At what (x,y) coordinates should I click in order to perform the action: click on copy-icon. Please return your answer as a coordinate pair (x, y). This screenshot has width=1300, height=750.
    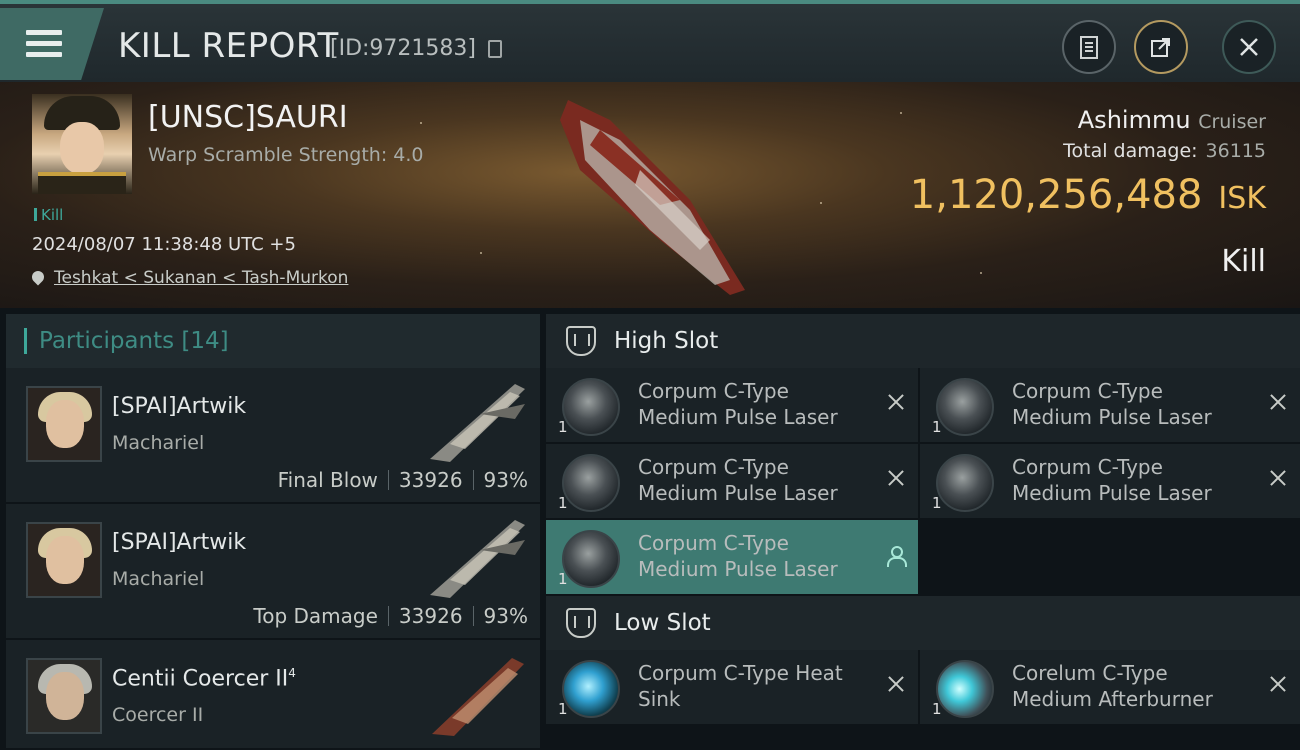
    Looking at the image, I should click on (495, 49).